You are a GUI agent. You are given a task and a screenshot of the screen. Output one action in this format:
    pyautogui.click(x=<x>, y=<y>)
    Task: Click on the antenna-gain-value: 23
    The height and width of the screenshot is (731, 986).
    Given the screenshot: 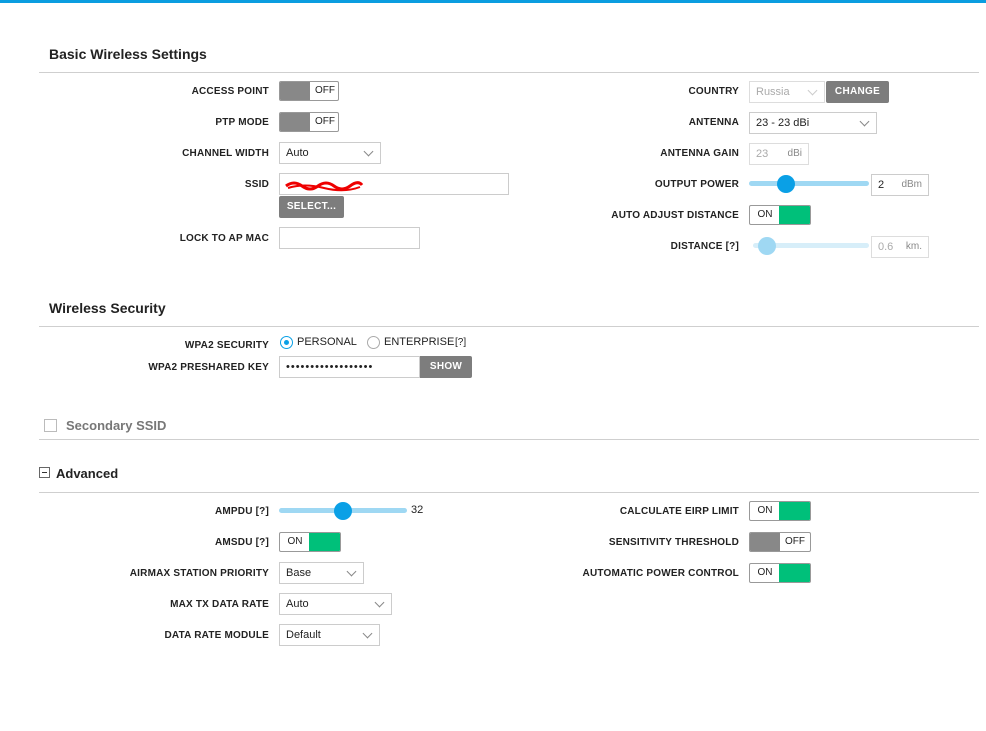 What is the action you would take?
    pyautogui.click(x=762, y=154)
    